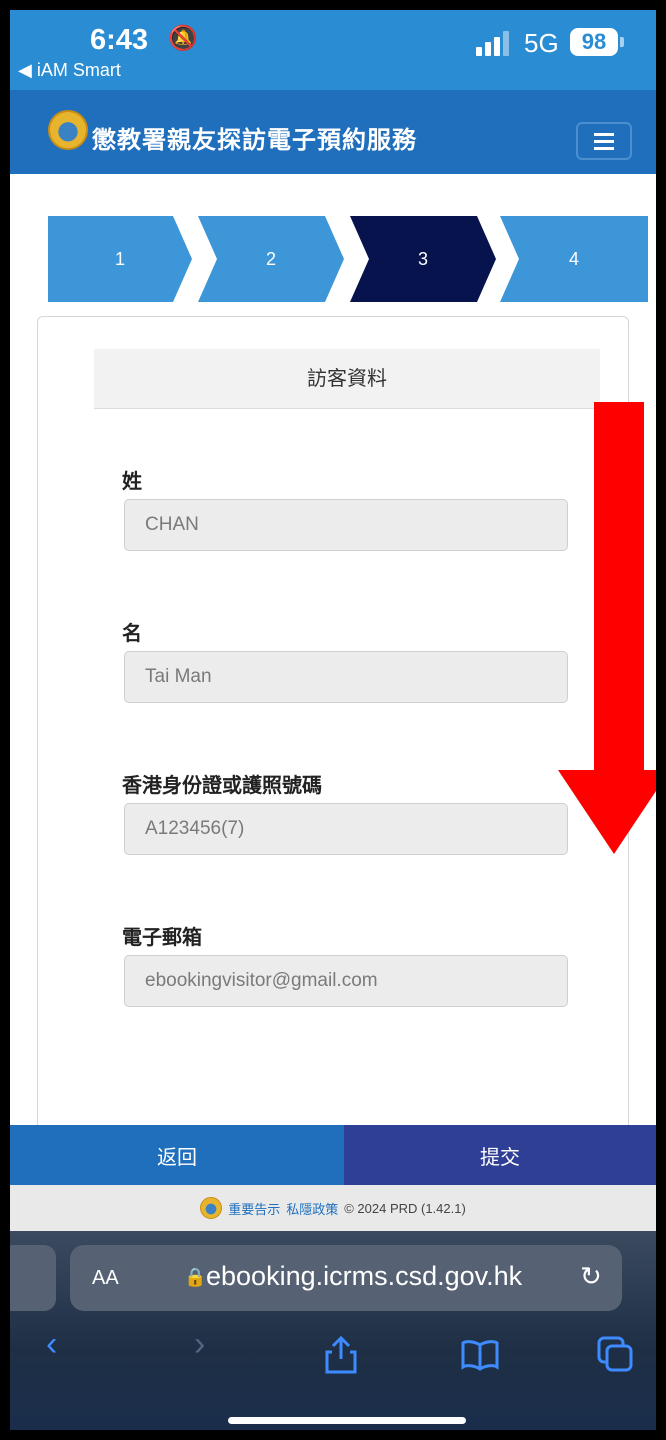 The image size is (666, 1440). What do you see at coordinates (312, 1208) in the screenshot?
I see `privacy-policy-link: 私隱政策` at bounding box center [312, 1208].